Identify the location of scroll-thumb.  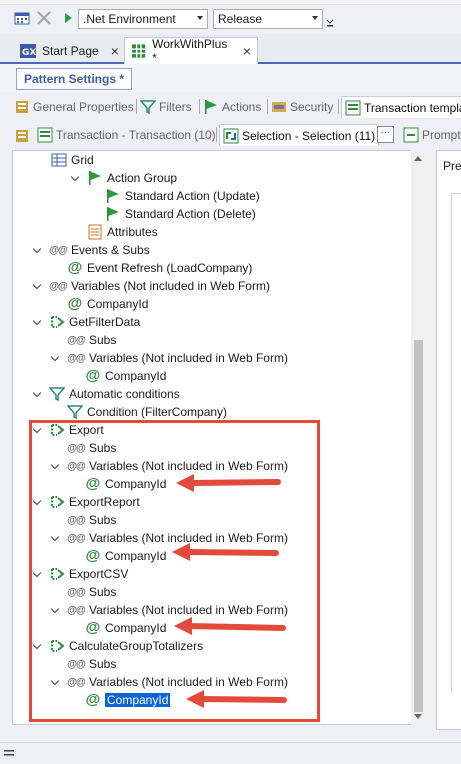
(418, 526).